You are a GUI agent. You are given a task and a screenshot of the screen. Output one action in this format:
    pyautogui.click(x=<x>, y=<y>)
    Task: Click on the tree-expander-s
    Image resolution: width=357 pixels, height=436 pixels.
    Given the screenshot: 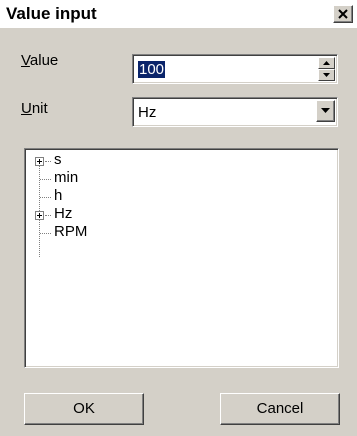 What is the action you would take?
    pyautogui.click(x=39, y=161)
    